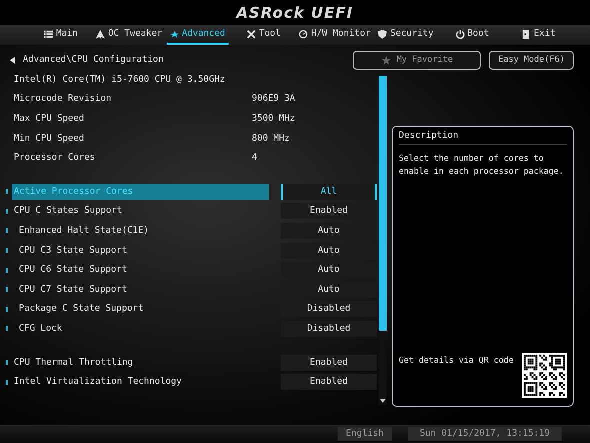 This screenshot has width=590, height=443. I want to click on setting-label: CFG Lock, so click(140, 328).